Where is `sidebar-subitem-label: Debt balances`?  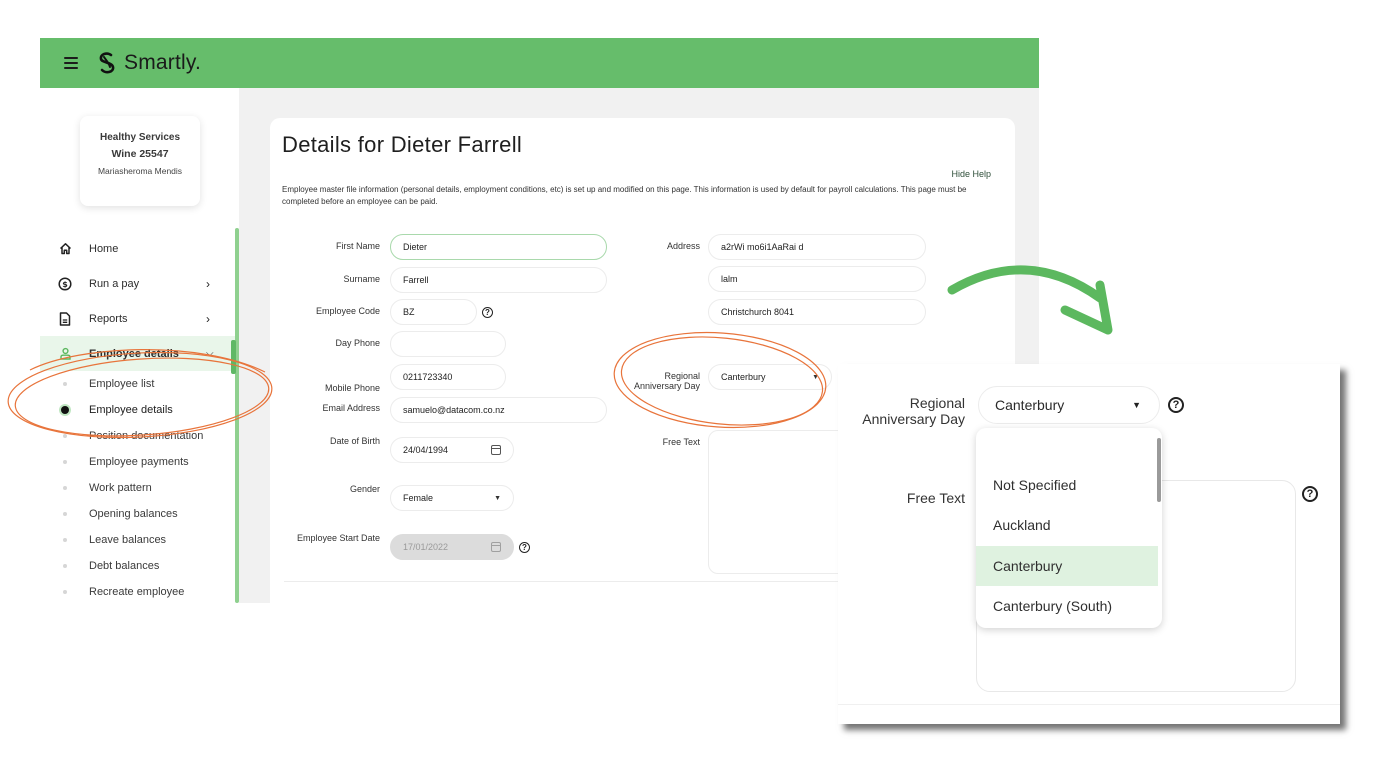 sidebar-subitem-label: Debt balances is located at coordinates (124, 566).